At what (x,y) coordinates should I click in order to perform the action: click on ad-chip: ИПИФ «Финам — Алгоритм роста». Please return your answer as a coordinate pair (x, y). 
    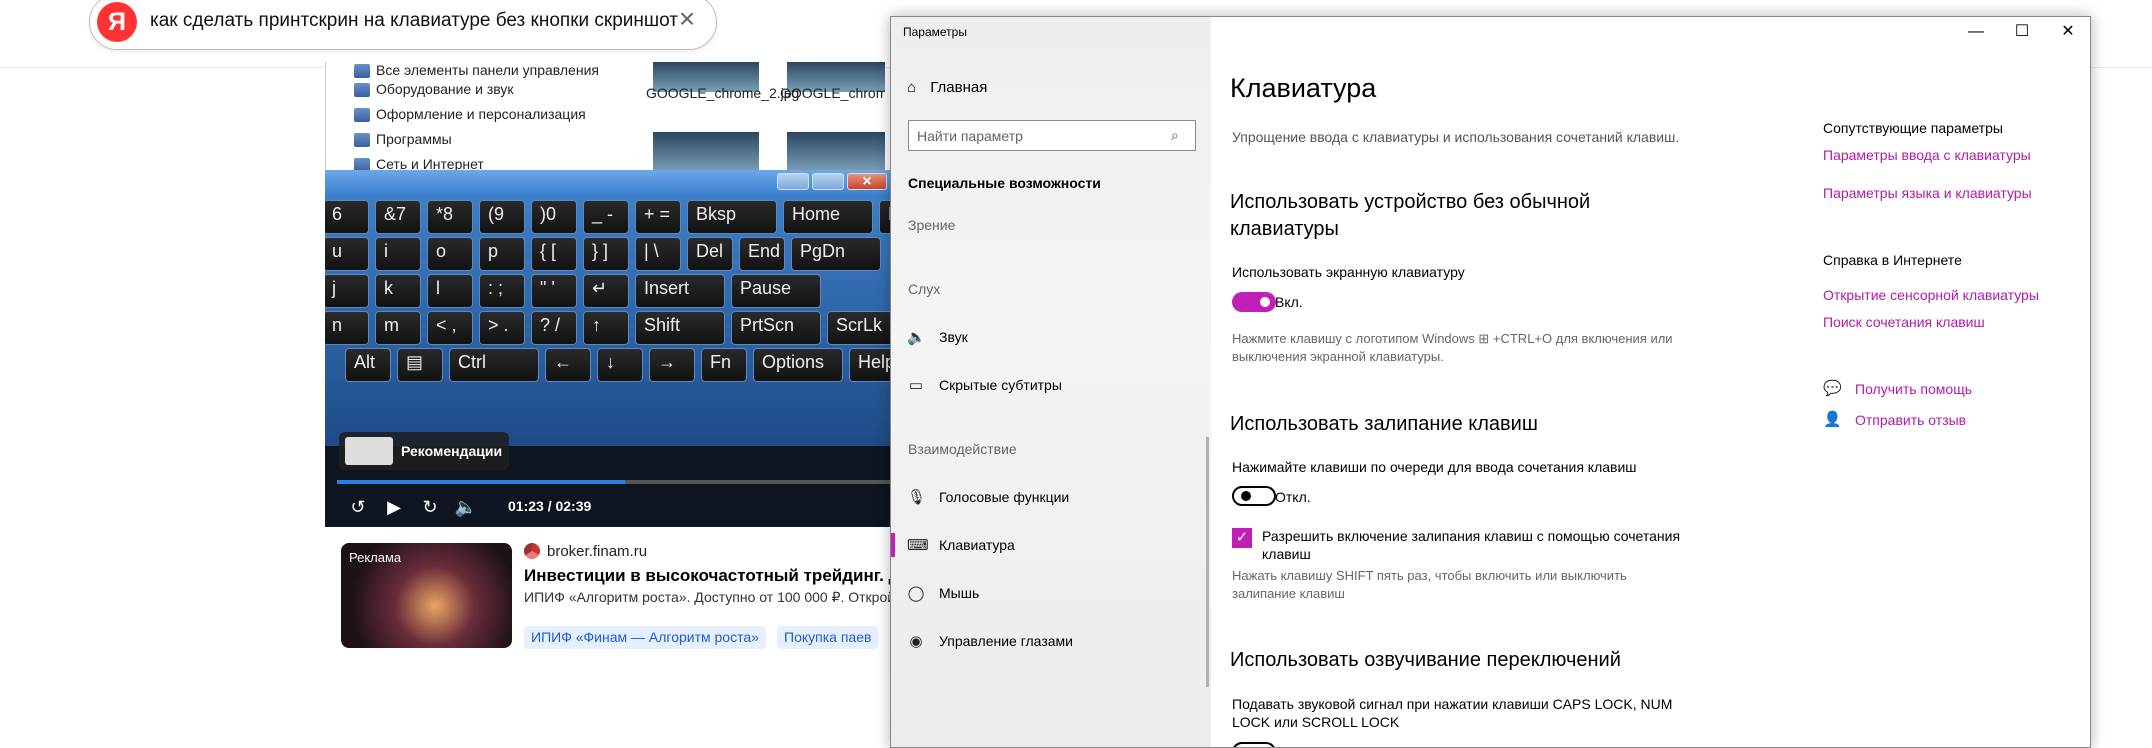
    Looking at the image, I should click on (645, 637).